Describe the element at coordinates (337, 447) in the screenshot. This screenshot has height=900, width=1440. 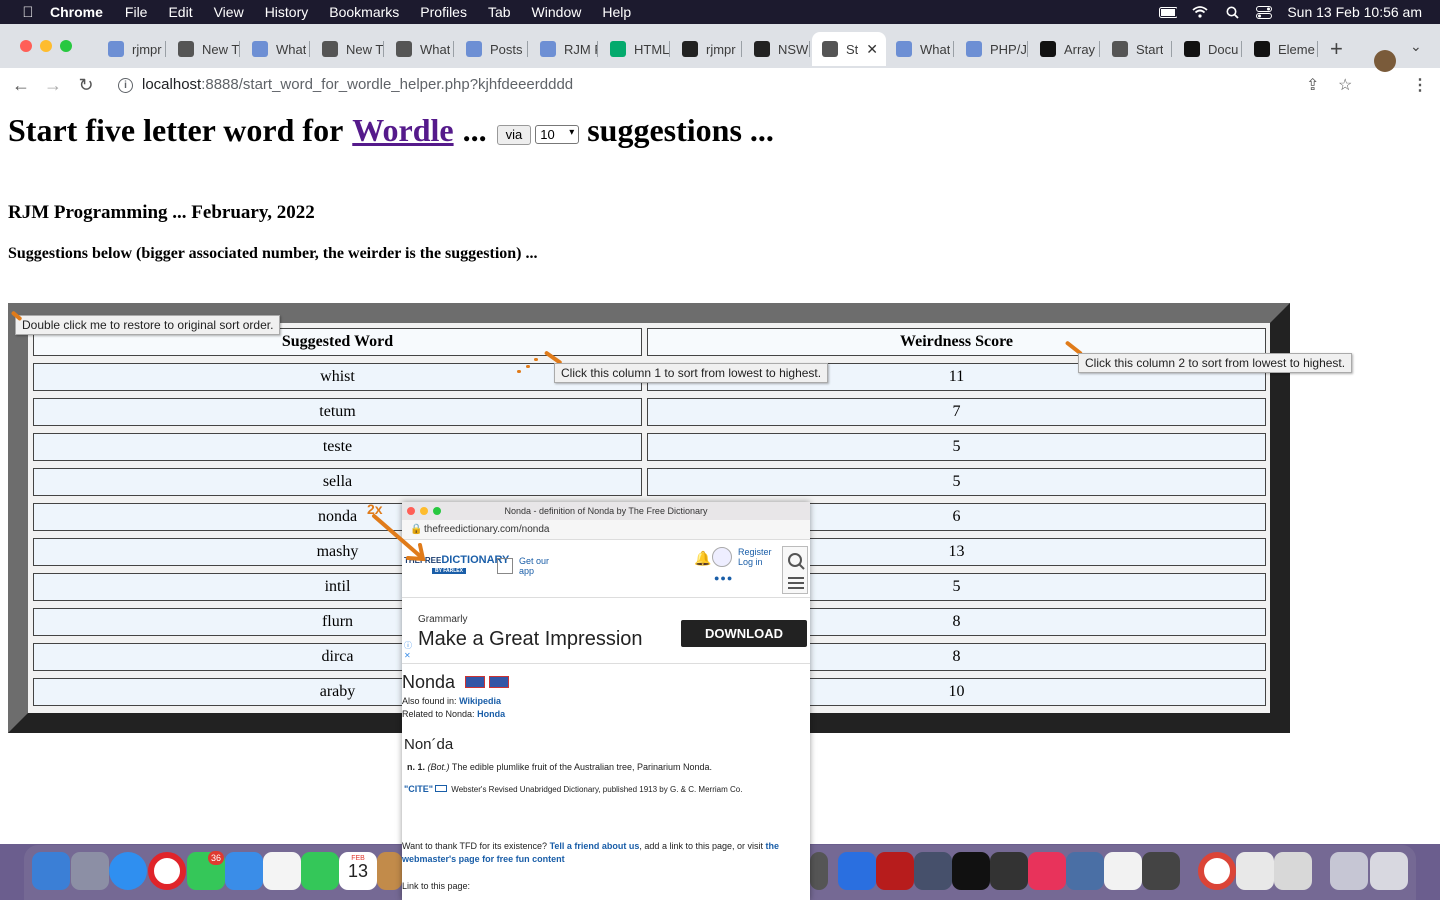
I see `table-cell-word: teste` at that location.